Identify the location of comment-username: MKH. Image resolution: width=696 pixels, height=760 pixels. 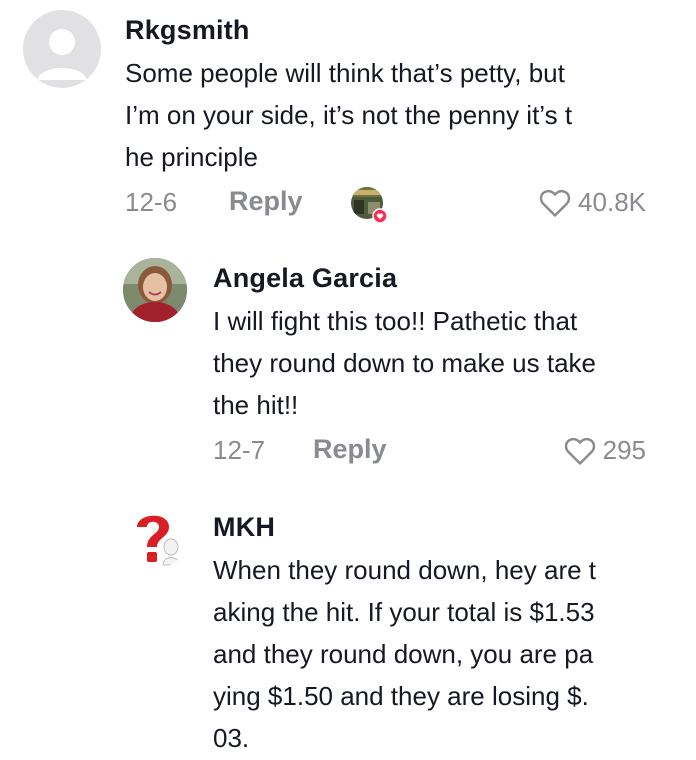
(244, 527).